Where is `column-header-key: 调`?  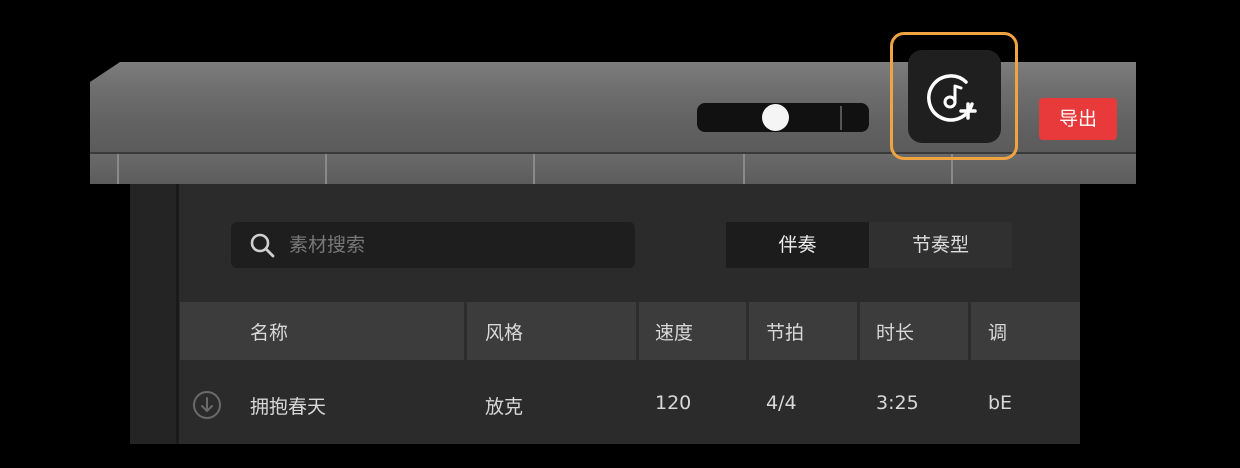
column-header-key: 调 is located at coordinates (997, 331).